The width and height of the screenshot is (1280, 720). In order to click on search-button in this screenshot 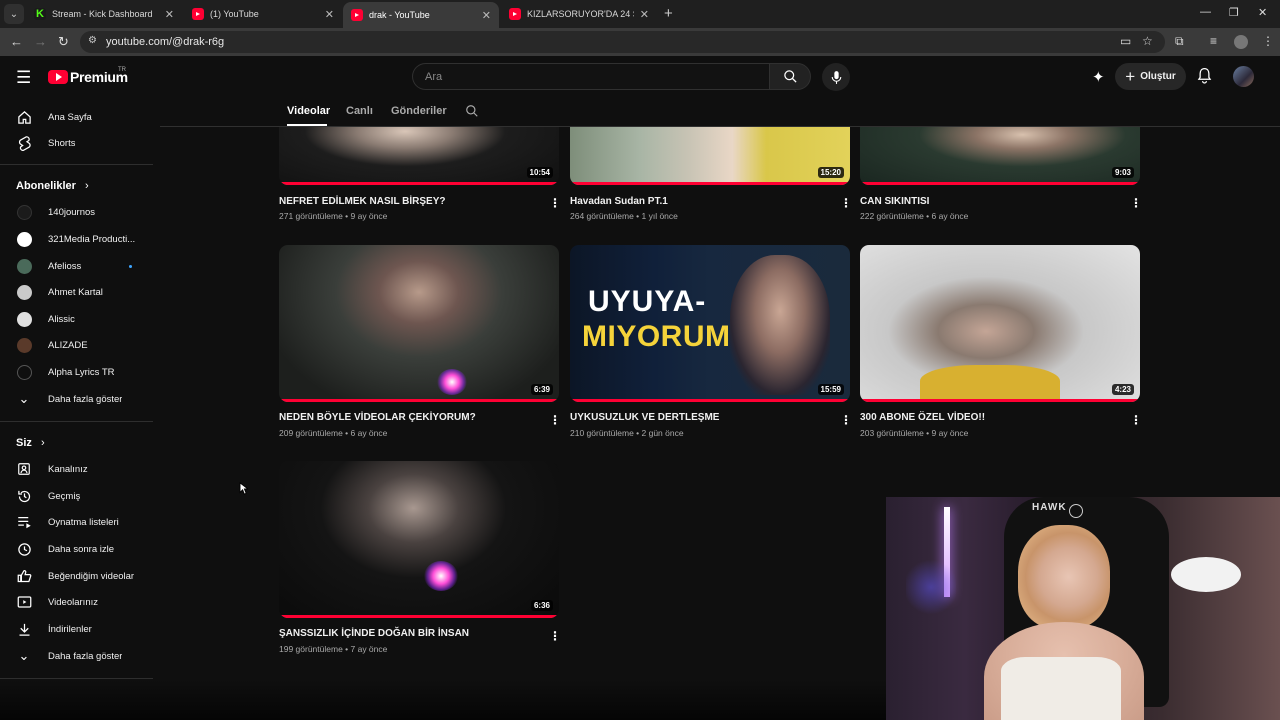, I will do `click(790, 76)`.